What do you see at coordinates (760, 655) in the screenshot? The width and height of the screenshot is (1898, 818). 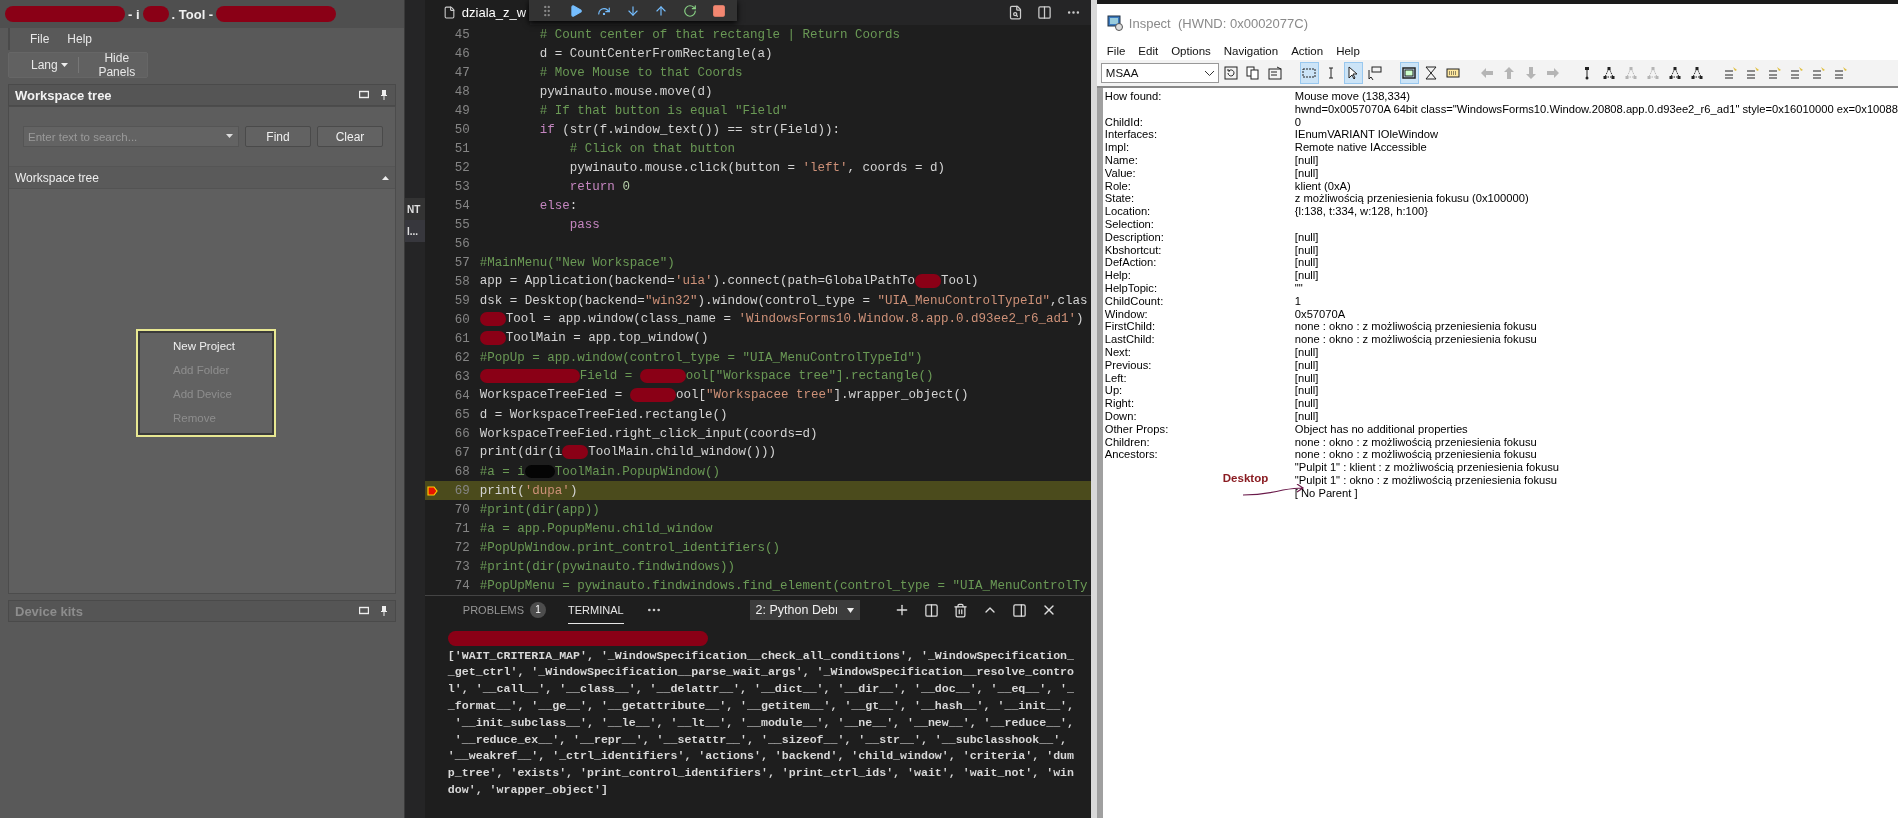 I see `terminal-line: ['WAIT_CRITERIA_MAP', '_WindowSpecification__check_all_conditions', '_WindowSpecification_` at bounding box center [760, 655].